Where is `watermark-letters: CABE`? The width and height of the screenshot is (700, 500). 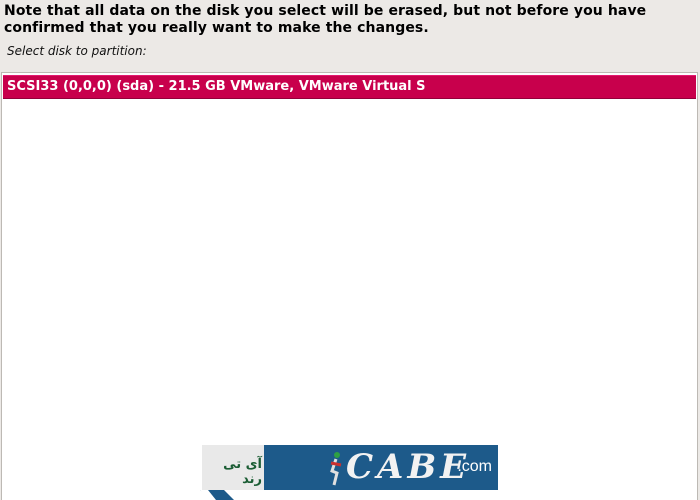 watermark-letters: CABE is located at coordinates (408, 467).